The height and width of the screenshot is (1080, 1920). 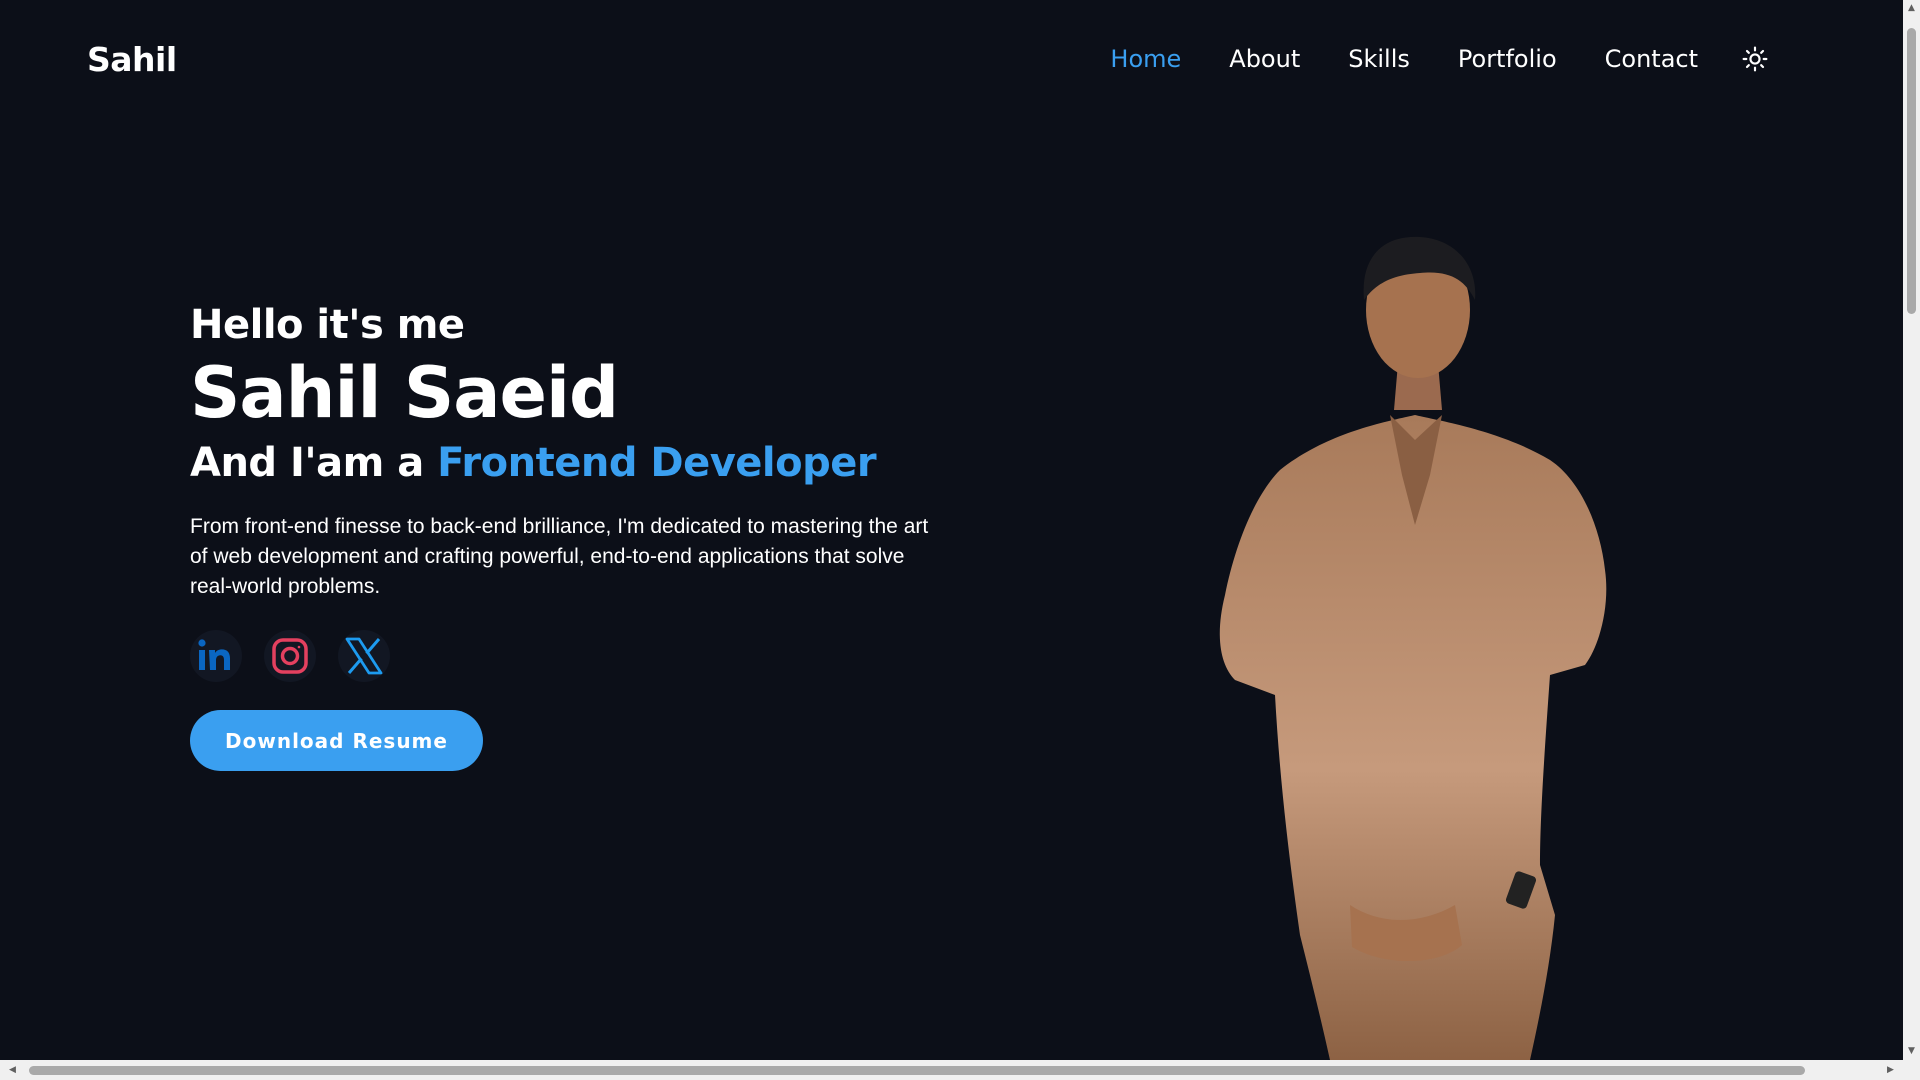 I want to click on instagram-icon, so click(x=290, y=656).